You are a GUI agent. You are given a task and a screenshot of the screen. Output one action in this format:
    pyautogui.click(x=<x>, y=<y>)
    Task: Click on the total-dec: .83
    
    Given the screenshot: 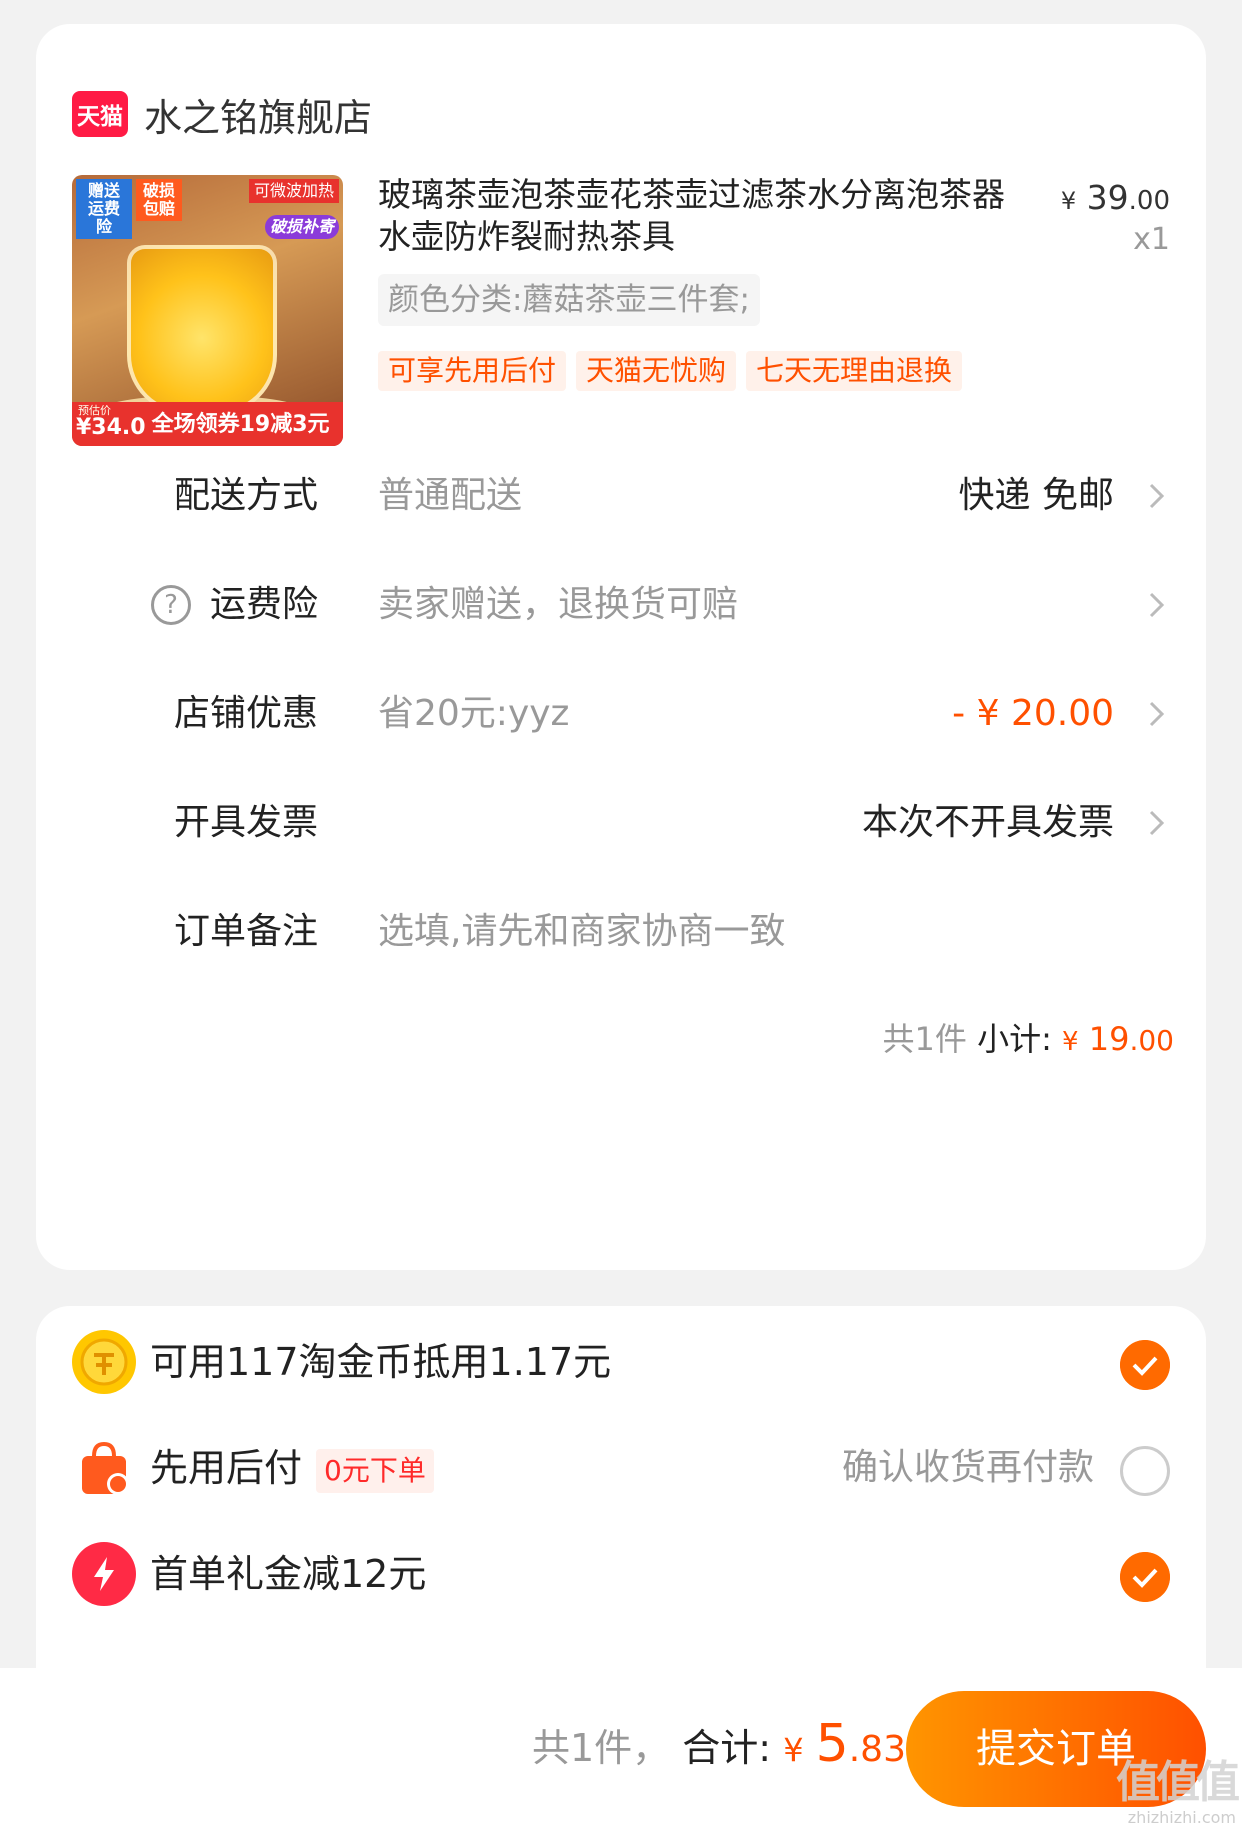 What is the action you would take?
    pyautogui.click(x=877, y=1749)
    